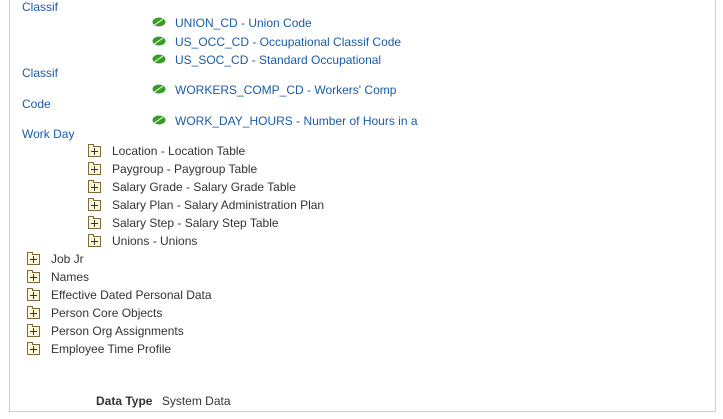 Image resolution: width=723 pixels, height=419 pixels. Describe the element at coordinates (196, 401) in the screenshot. I see `data-type-value: System Data` at that location.